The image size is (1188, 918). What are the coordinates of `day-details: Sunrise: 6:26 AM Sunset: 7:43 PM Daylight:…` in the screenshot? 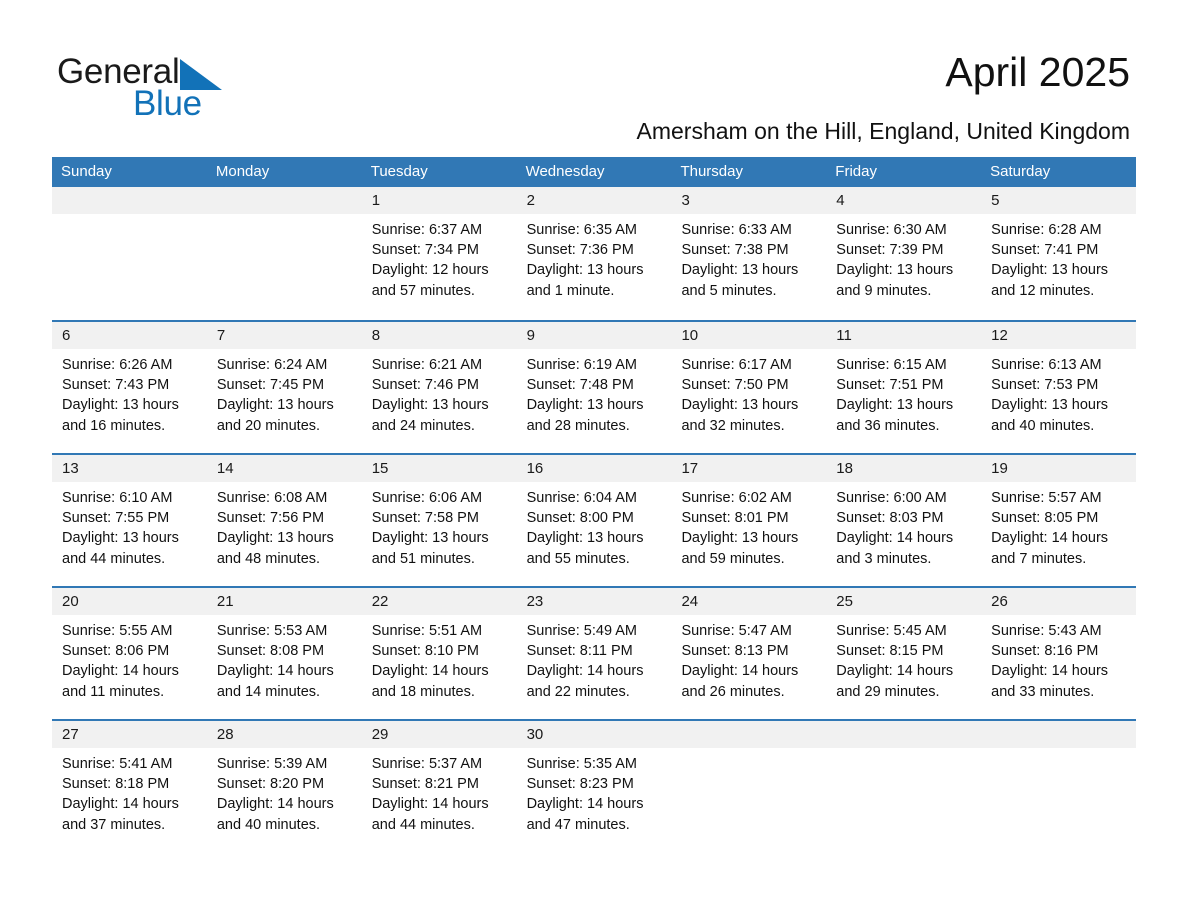 It's located at (129, 392).